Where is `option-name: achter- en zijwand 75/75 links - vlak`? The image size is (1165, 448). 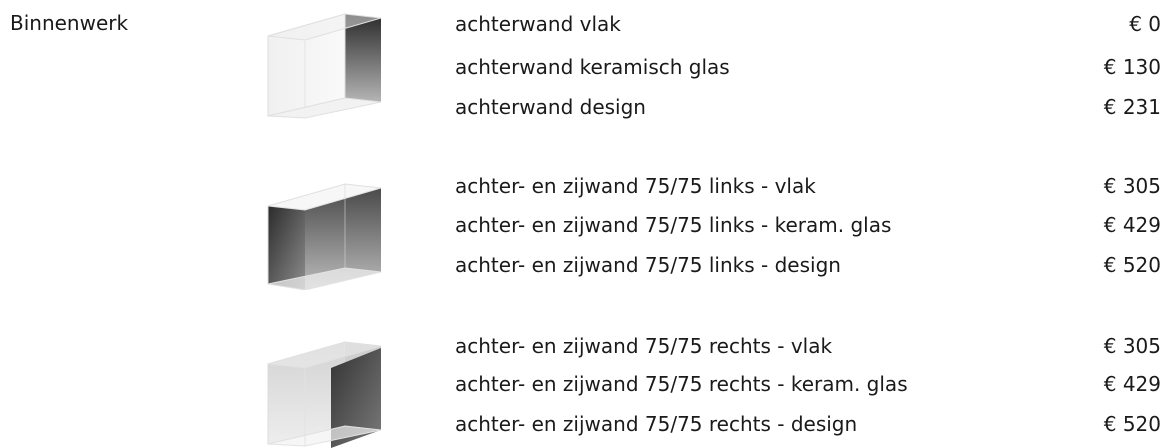 option-name: achter- en zijwand 75/75 links - vlak is located at coordinates (635, 186).